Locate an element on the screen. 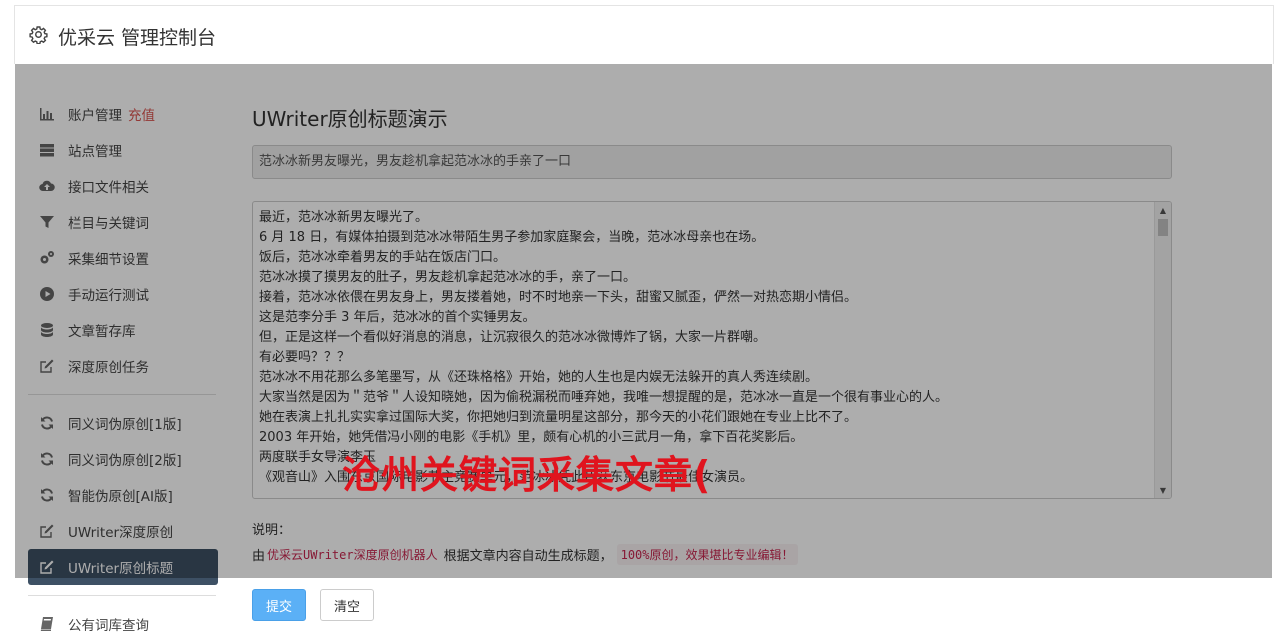 This screenshot has width=1286, height=642. content-line: 但，正是这样一个看似好消息的消息，让沉寂很久的范冰冰微博炸了锅，大家一片群嘲。 is located at coordinates (513, 337).